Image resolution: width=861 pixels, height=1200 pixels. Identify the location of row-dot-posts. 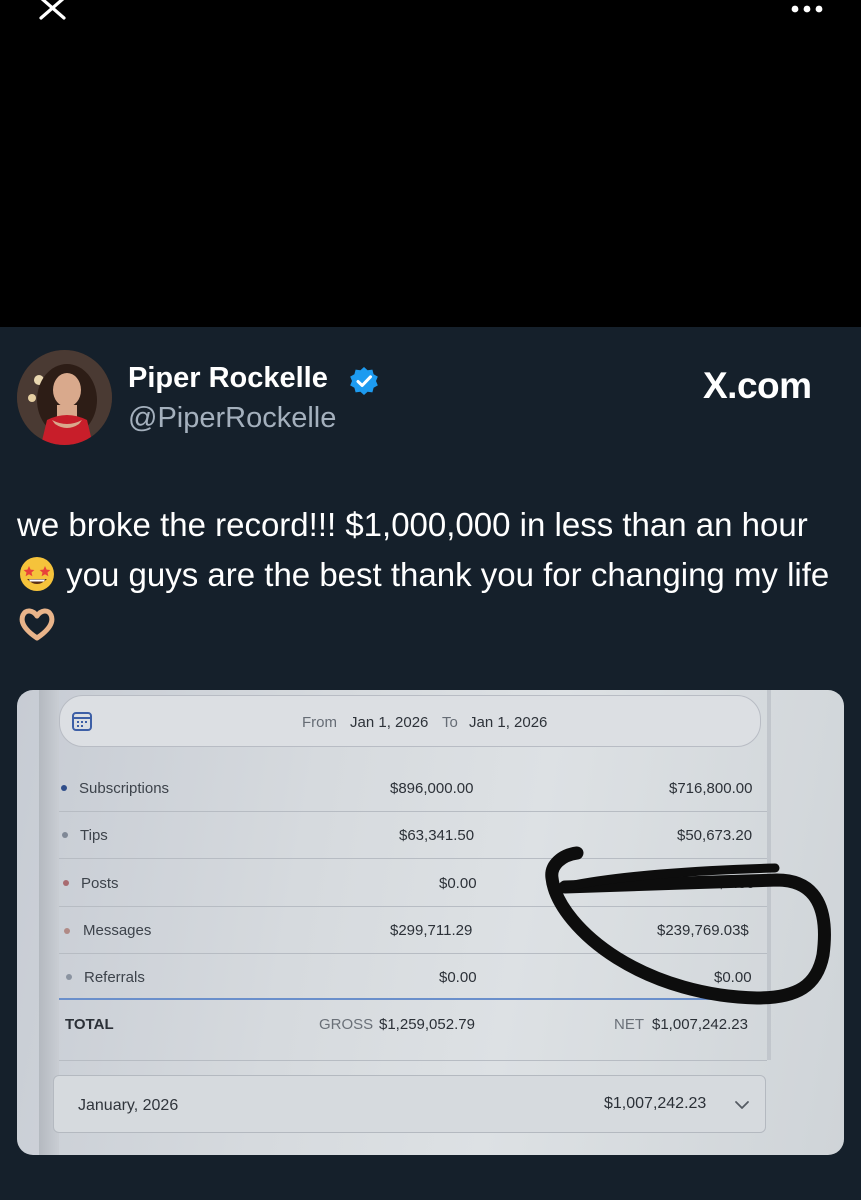
(66, 883).